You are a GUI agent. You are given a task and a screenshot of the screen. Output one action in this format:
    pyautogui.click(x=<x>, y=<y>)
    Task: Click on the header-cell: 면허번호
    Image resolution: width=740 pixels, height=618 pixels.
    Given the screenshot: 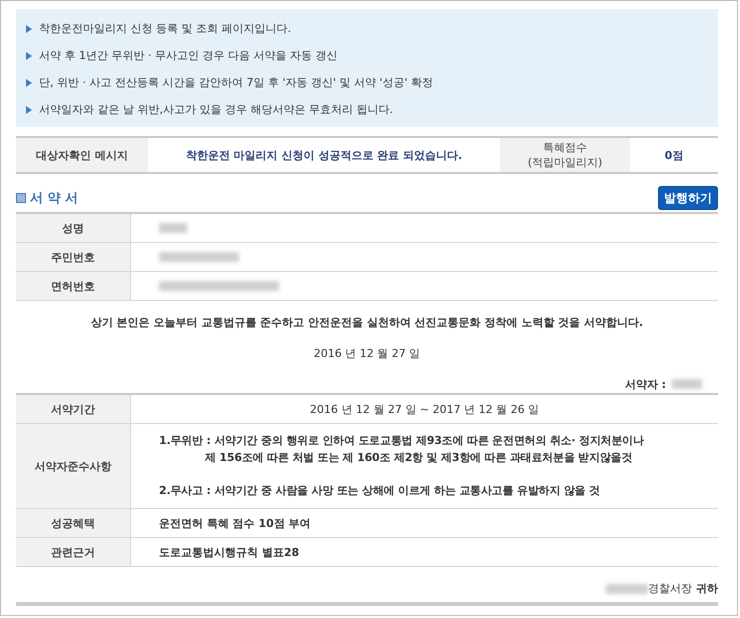 What is the action you would take?
    pyautogui.click(x=73, y=286)
    